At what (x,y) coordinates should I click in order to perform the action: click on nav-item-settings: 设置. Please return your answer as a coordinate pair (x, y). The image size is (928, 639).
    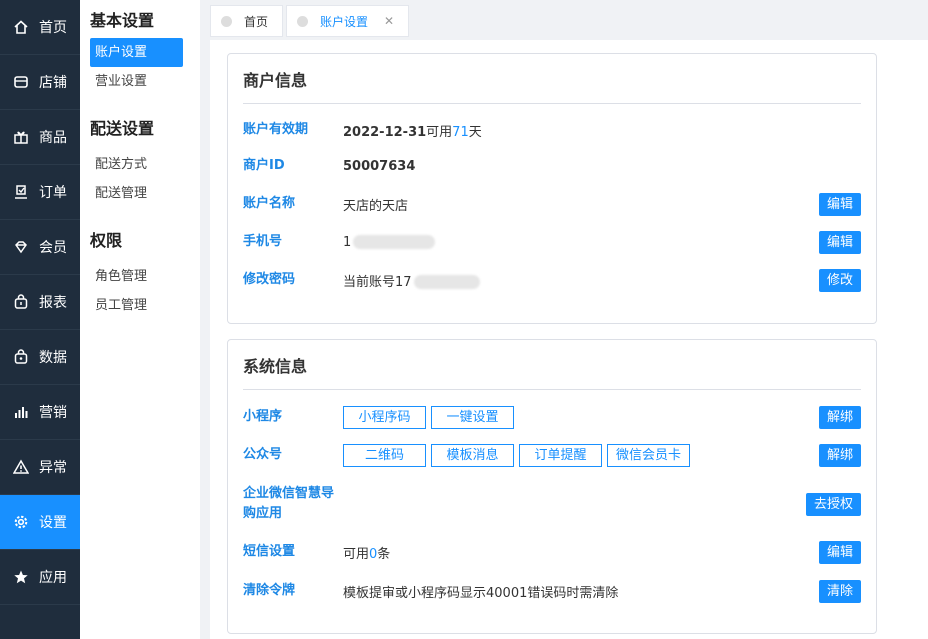
    Looking at the image, I should click on (40, 522).